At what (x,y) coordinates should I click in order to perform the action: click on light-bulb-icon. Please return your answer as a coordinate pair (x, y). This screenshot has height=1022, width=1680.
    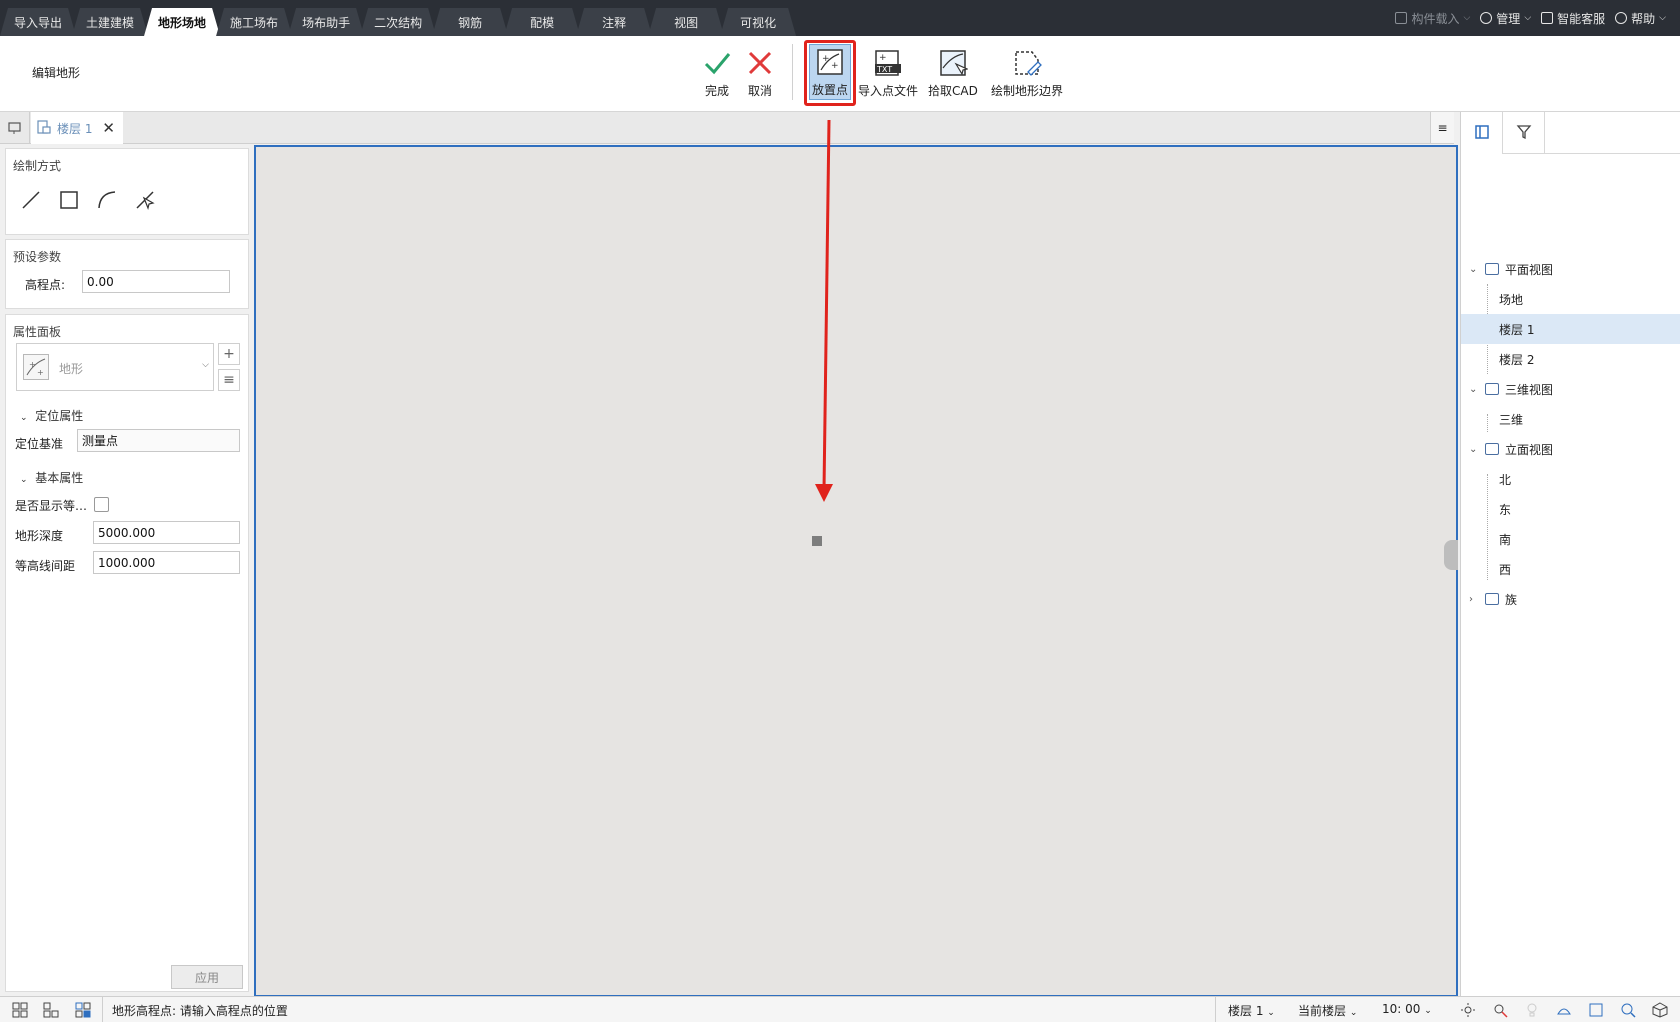
    Looking at the image, I should click on (1532, 1010).